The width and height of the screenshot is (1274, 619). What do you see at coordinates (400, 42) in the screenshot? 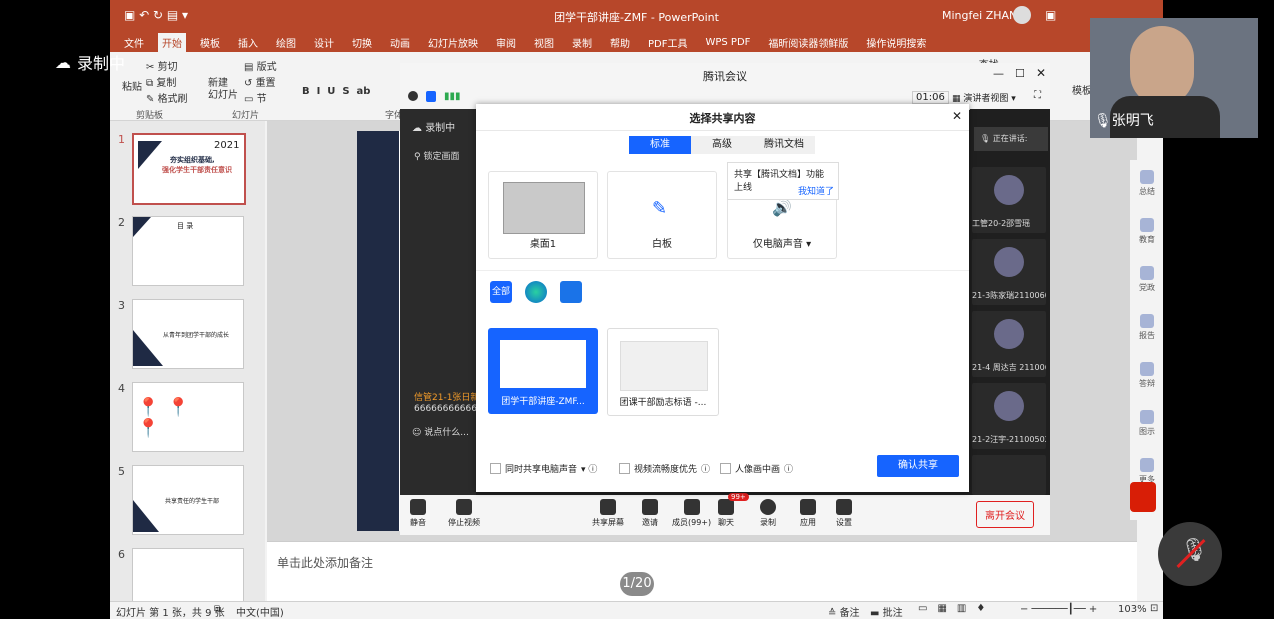
I see `ribbon-tab: 动画` at bounding box center [400, 42].